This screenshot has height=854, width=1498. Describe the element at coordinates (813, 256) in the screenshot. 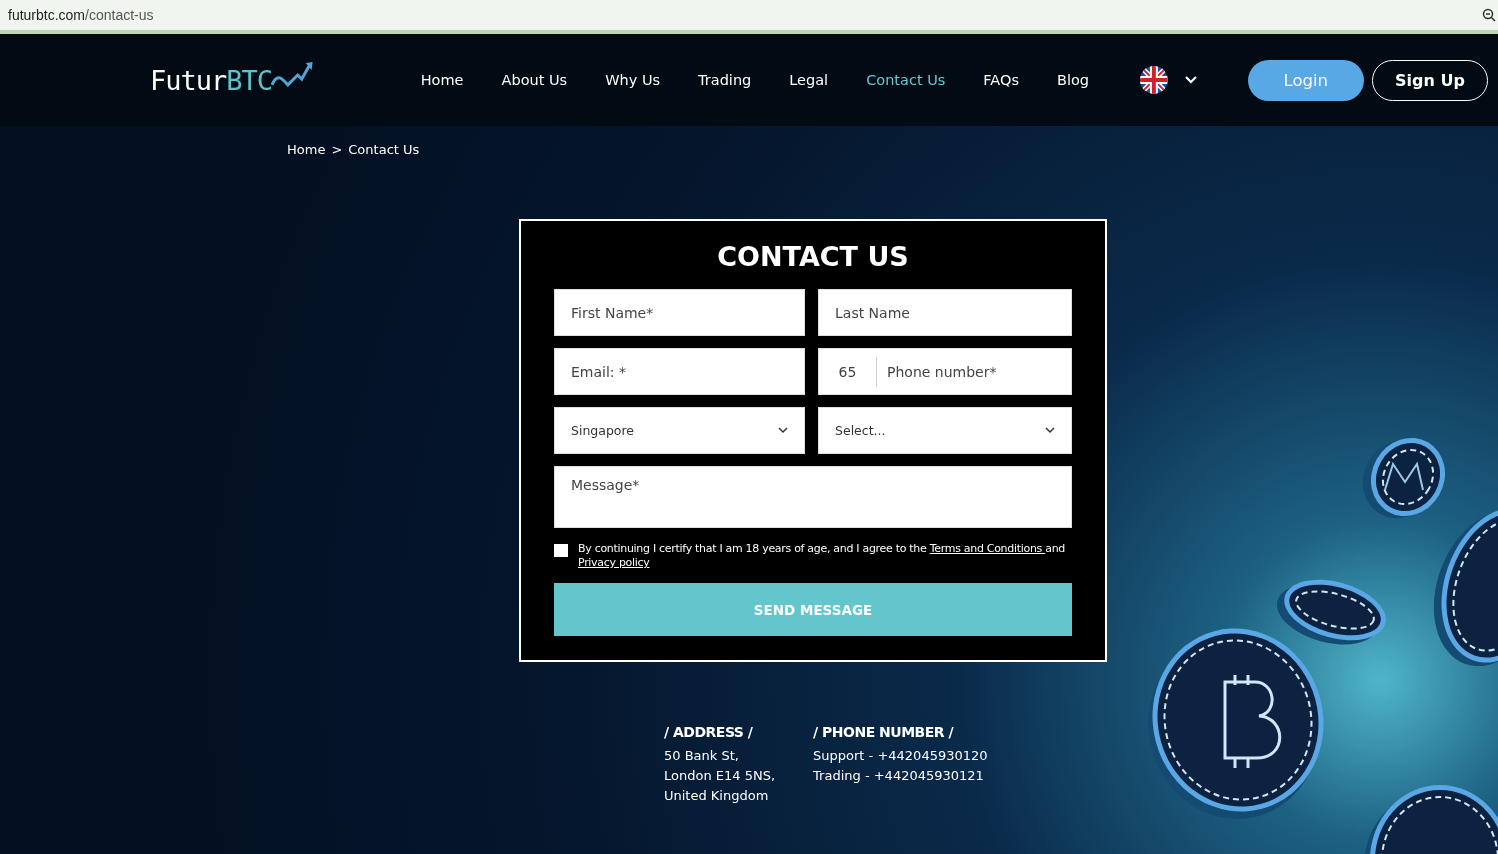

I see `form-title: CONTACT US` at that location.